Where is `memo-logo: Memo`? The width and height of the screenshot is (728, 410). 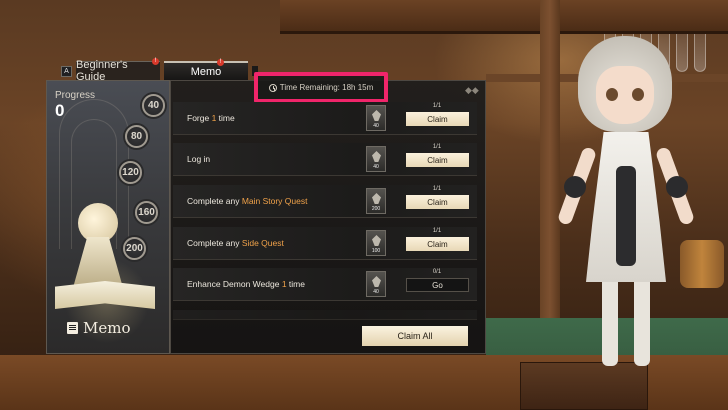
memo-logo: Memo is located at coordinates (99, 328).